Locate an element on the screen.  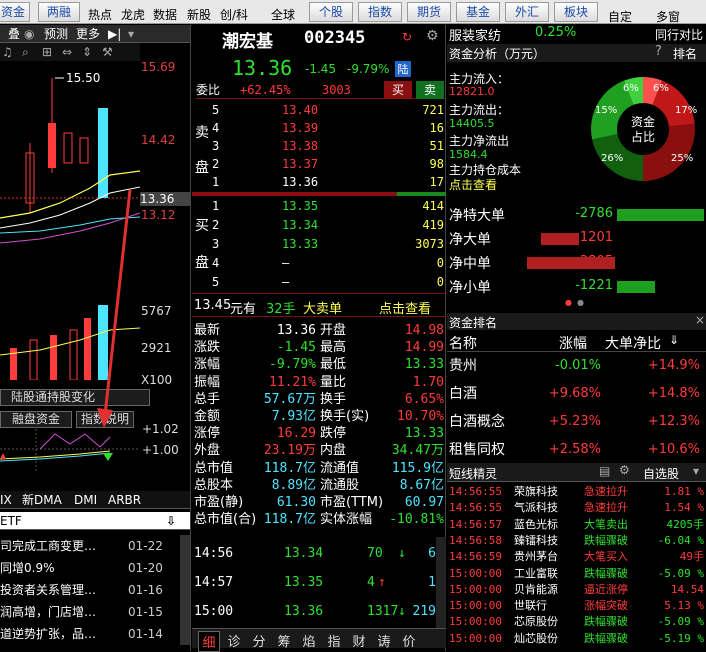
eye-icon: ◉ is located at coordinates (29, 34).